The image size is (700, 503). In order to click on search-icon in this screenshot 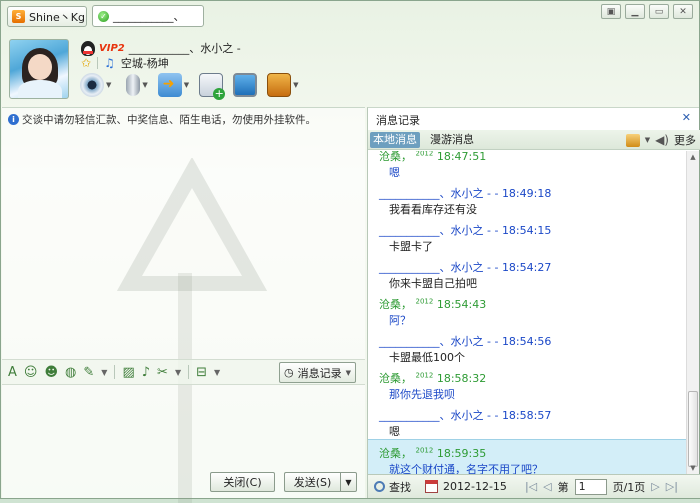, I will do `click(379, 486)`.